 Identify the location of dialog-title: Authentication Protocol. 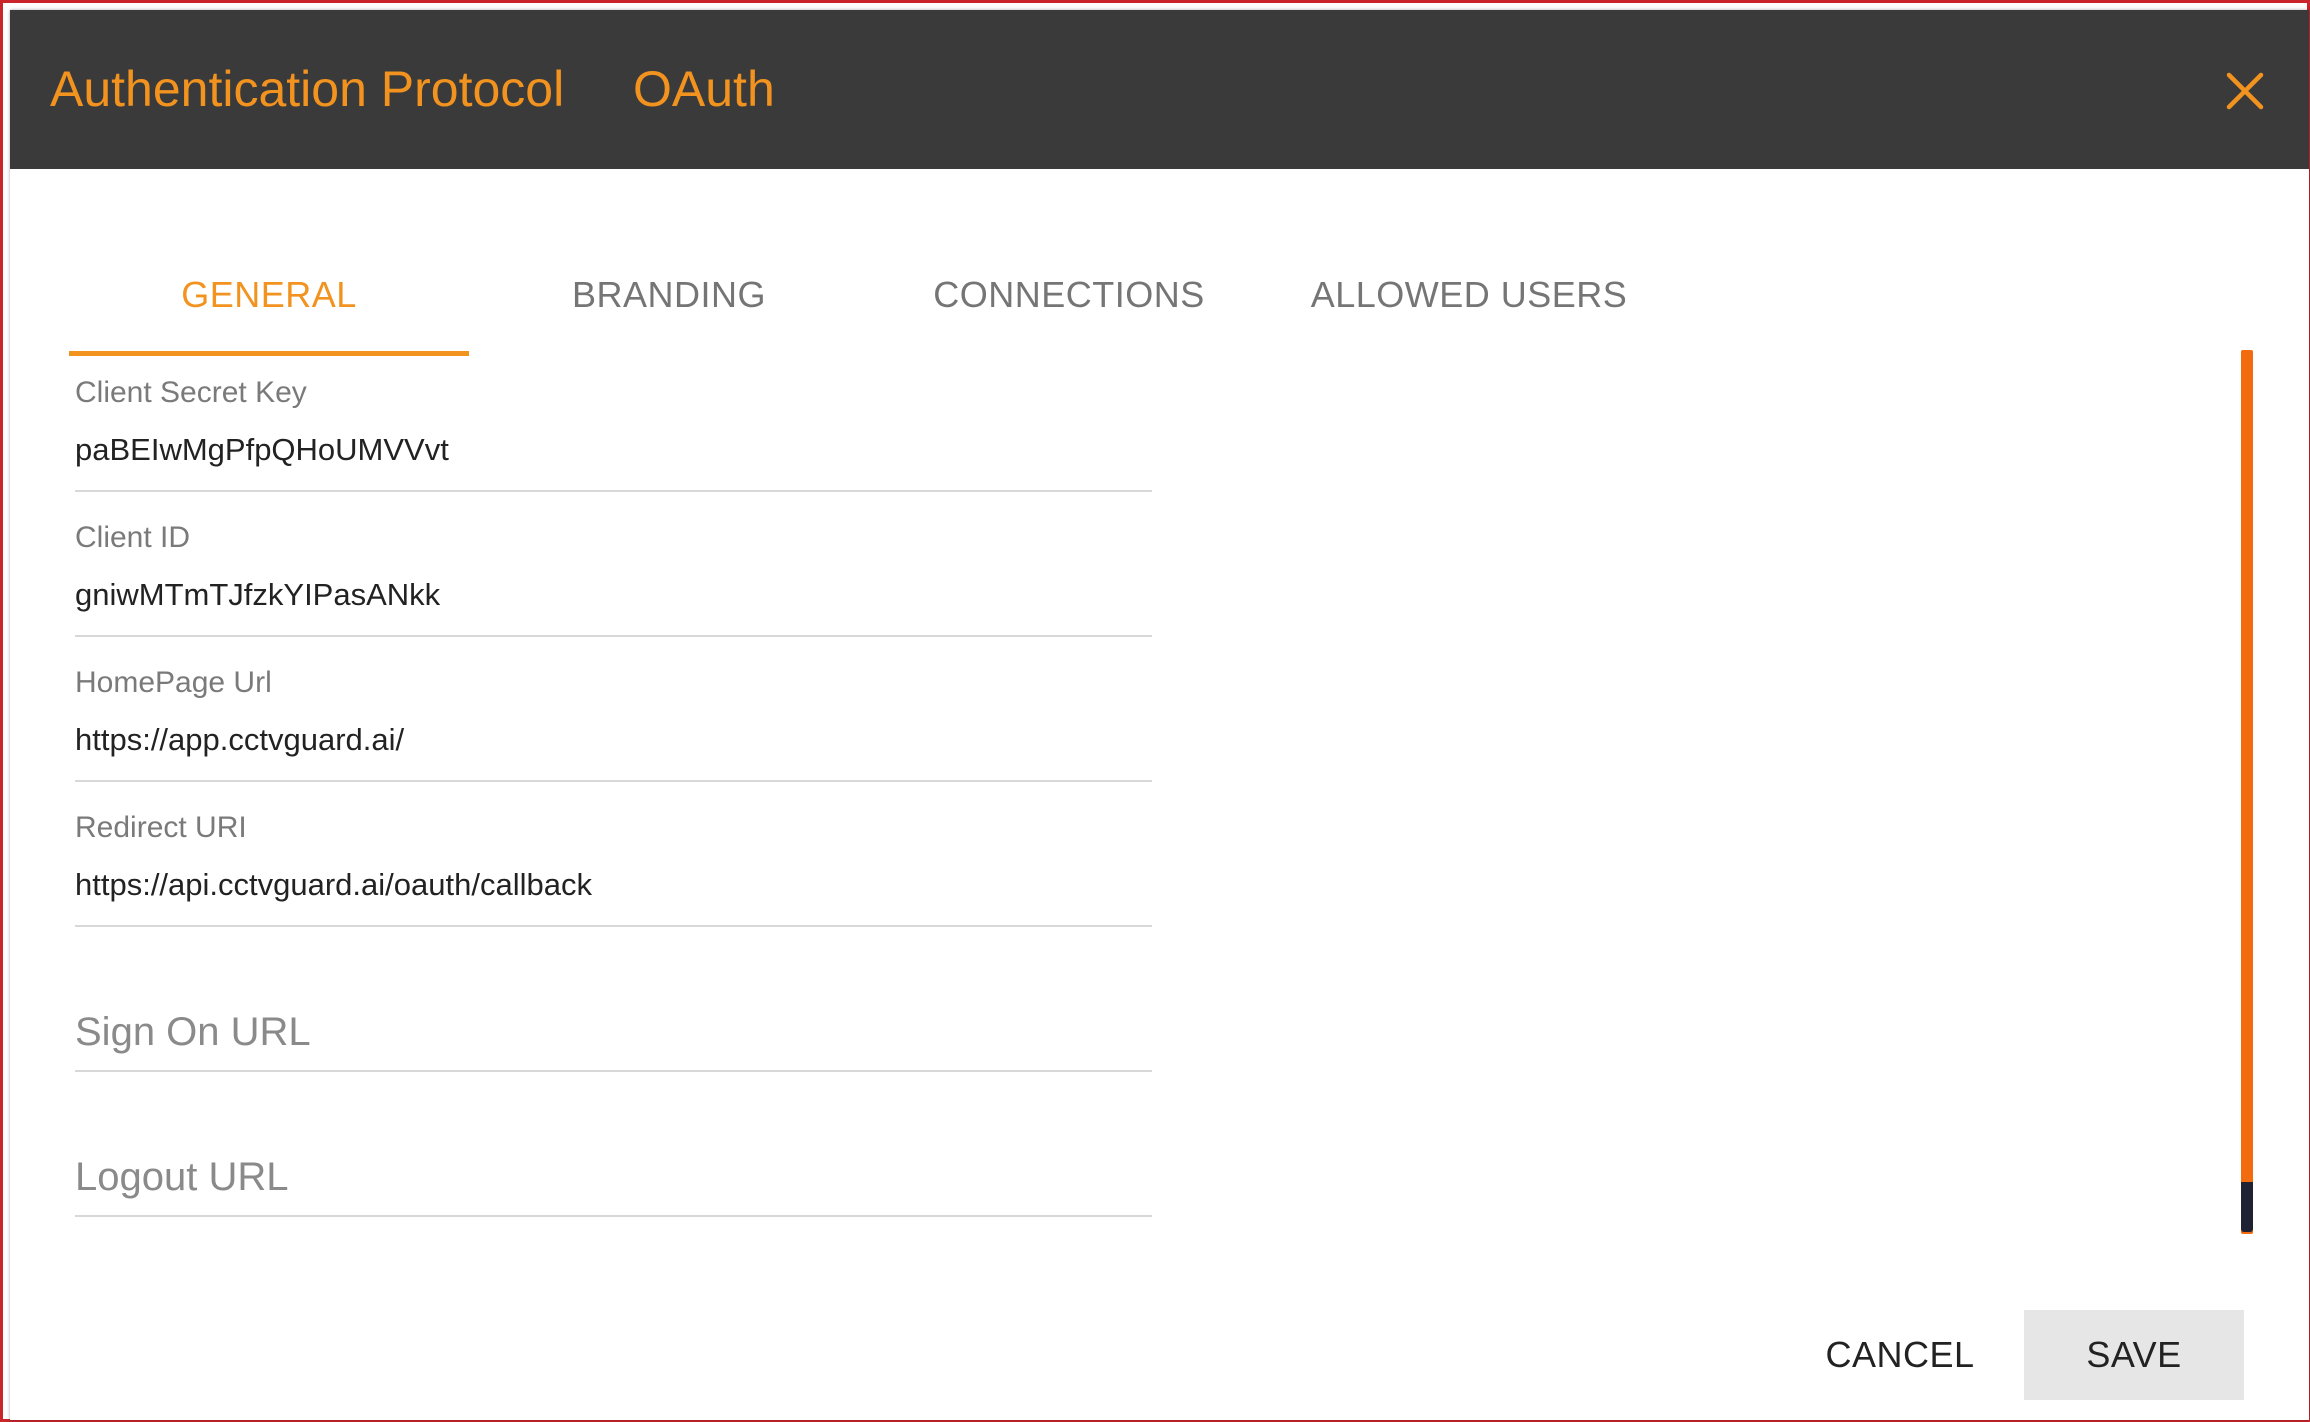
(307, 89).